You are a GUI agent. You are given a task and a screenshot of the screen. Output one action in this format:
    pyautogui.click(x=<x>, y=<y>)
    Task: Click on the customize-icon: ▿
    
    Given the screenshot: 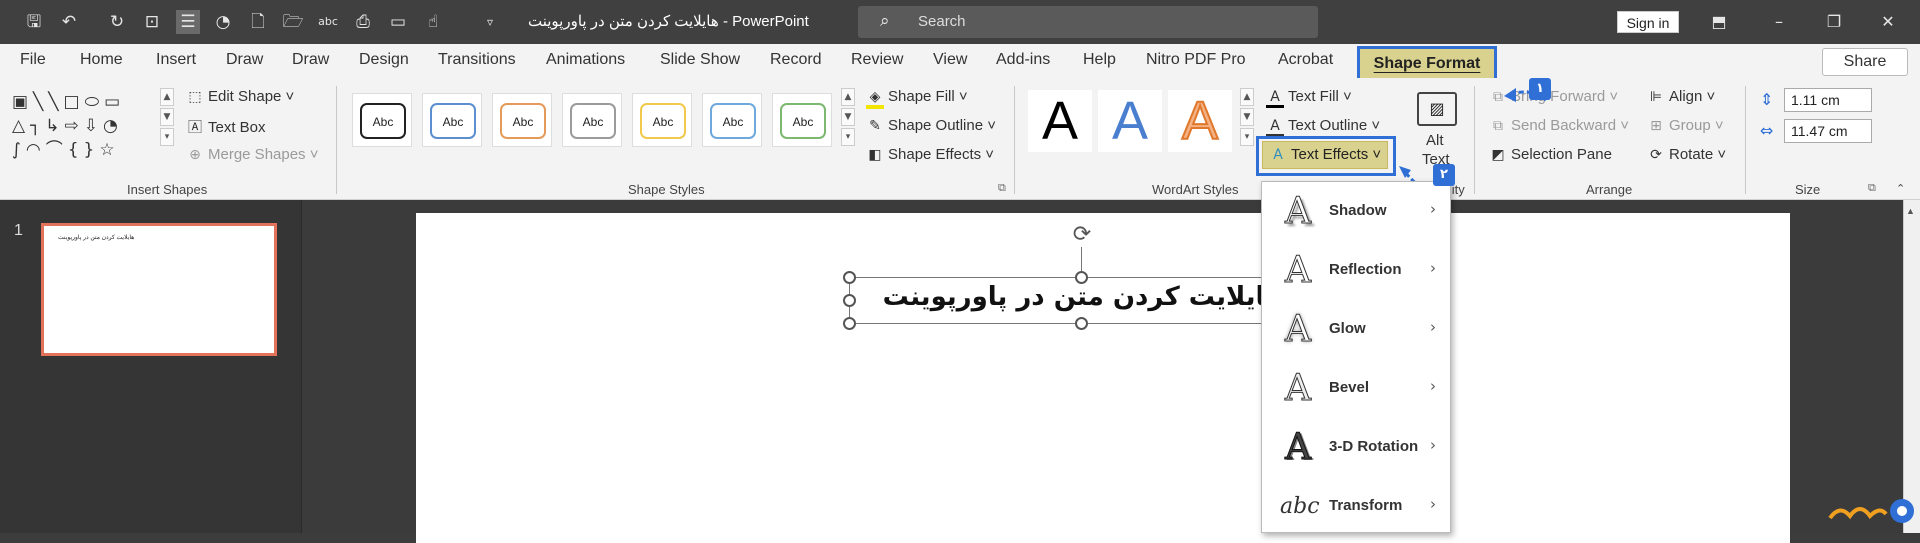 What is the action you would take?
    pyautogui.click(x=490, y=22)
    